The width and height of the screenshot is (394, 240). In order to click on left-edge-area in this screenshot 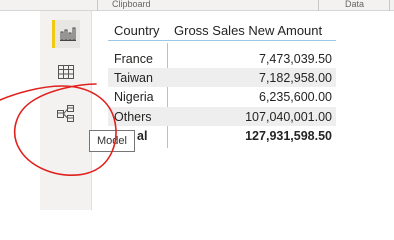, I will do `click(20, 110)`.